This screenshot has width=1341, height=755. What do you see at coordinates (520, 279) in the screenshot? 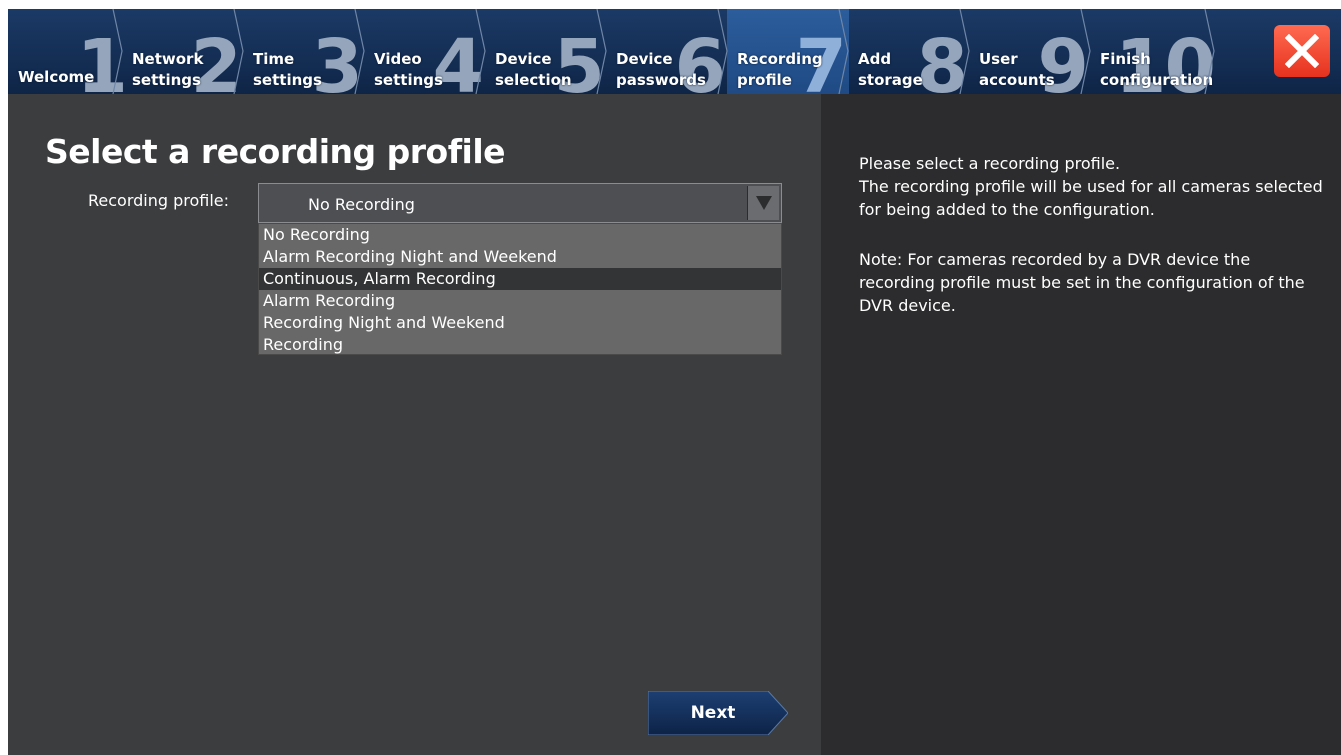
I see `option-continuous-alarm-recording: Continuous, Alarm Recording` at bounding box center [520, 279].